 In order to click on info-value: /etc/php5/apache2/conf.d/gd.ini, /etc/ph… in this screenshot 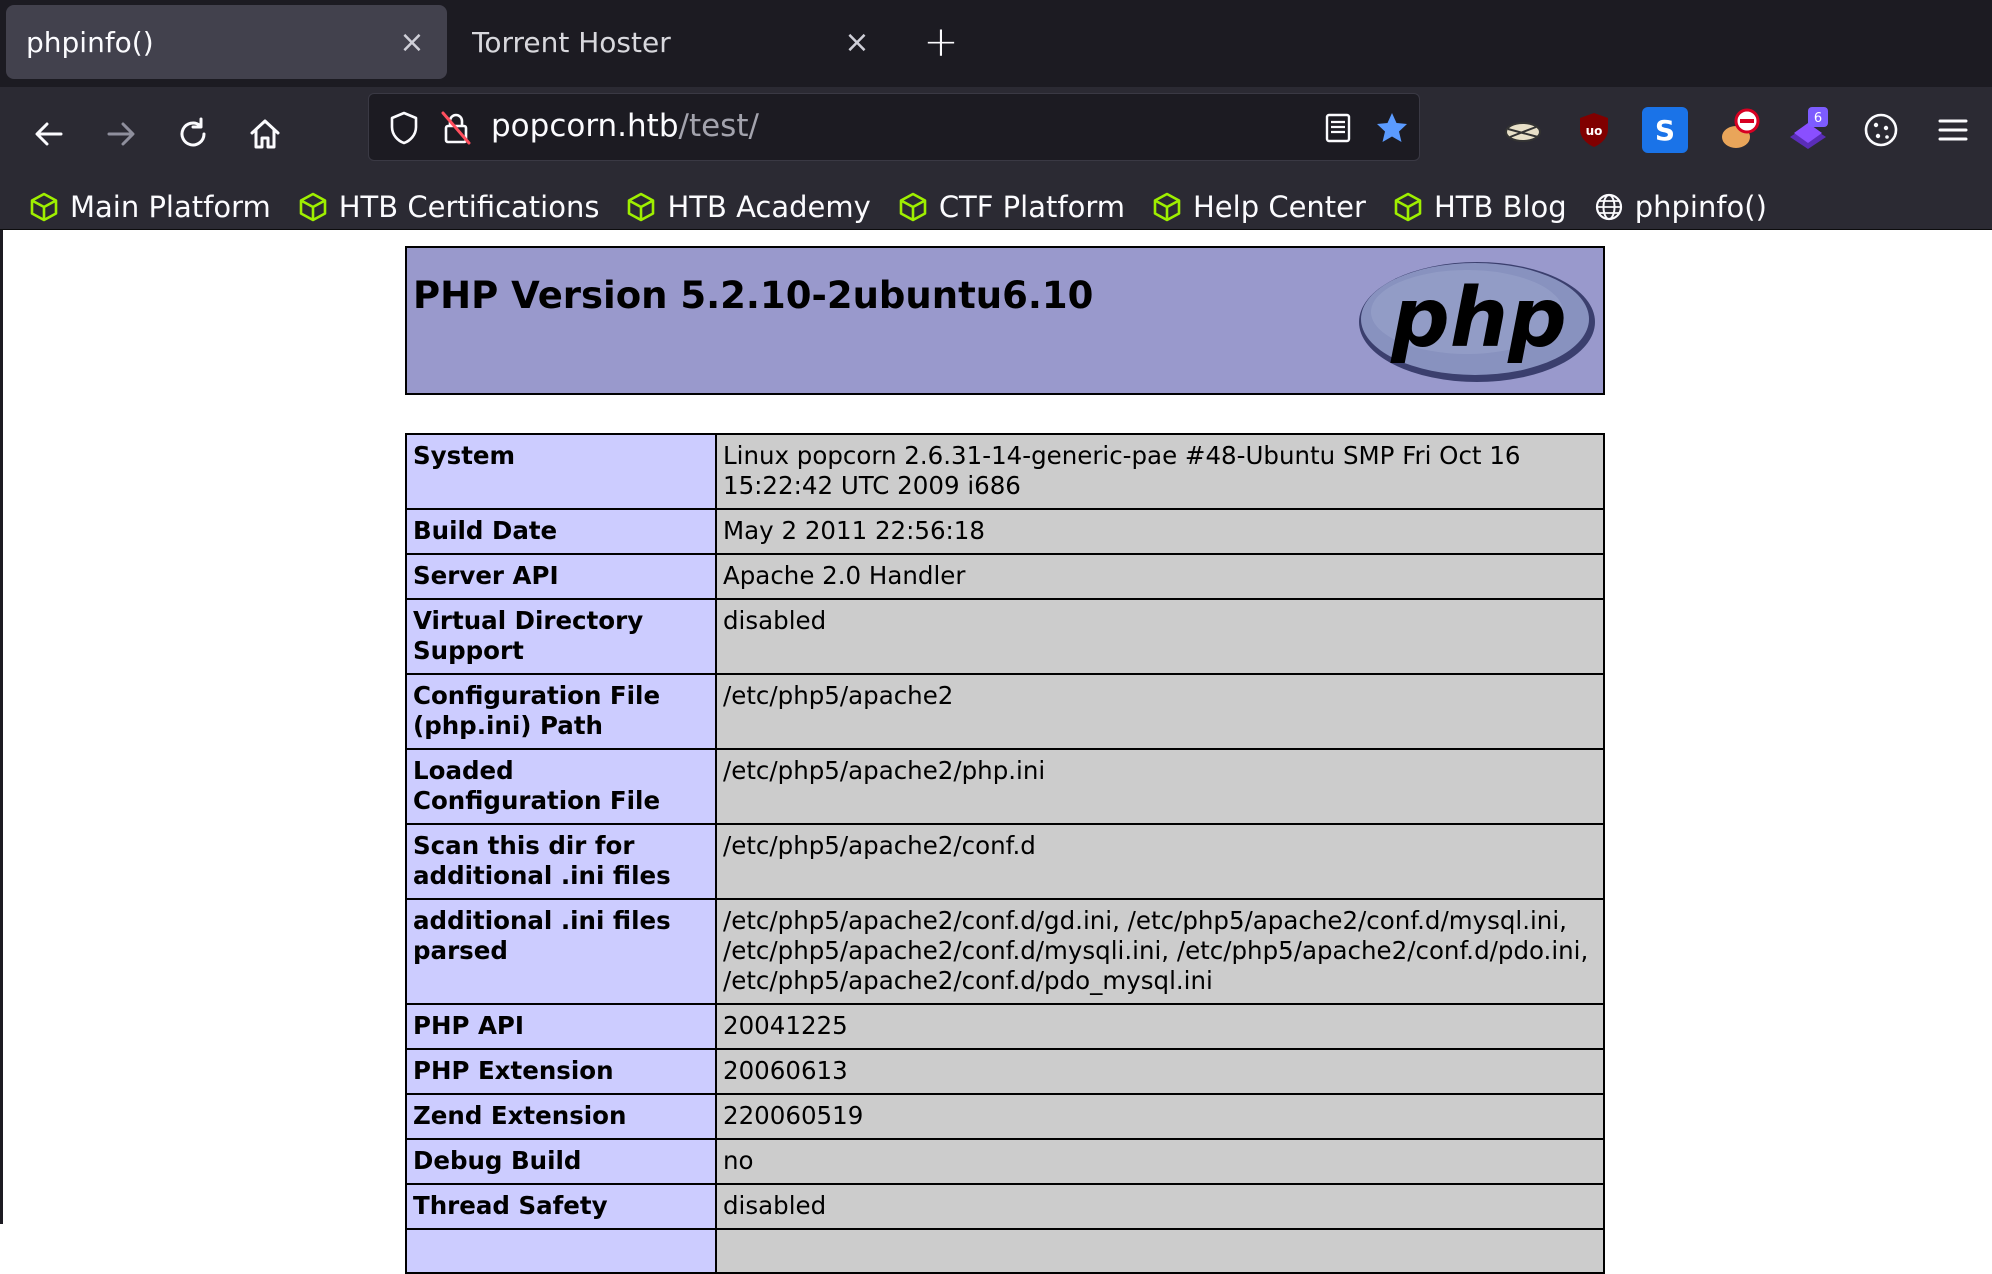, I will do `click(1160, 951)`.